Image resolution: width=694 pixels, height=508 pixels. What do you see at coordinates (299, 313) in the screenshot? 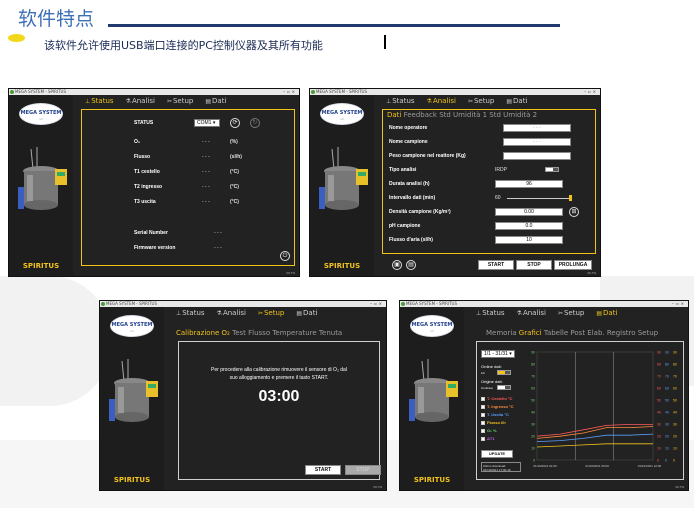
I see `data-icon: ▤` at bounding box center [299, 313].